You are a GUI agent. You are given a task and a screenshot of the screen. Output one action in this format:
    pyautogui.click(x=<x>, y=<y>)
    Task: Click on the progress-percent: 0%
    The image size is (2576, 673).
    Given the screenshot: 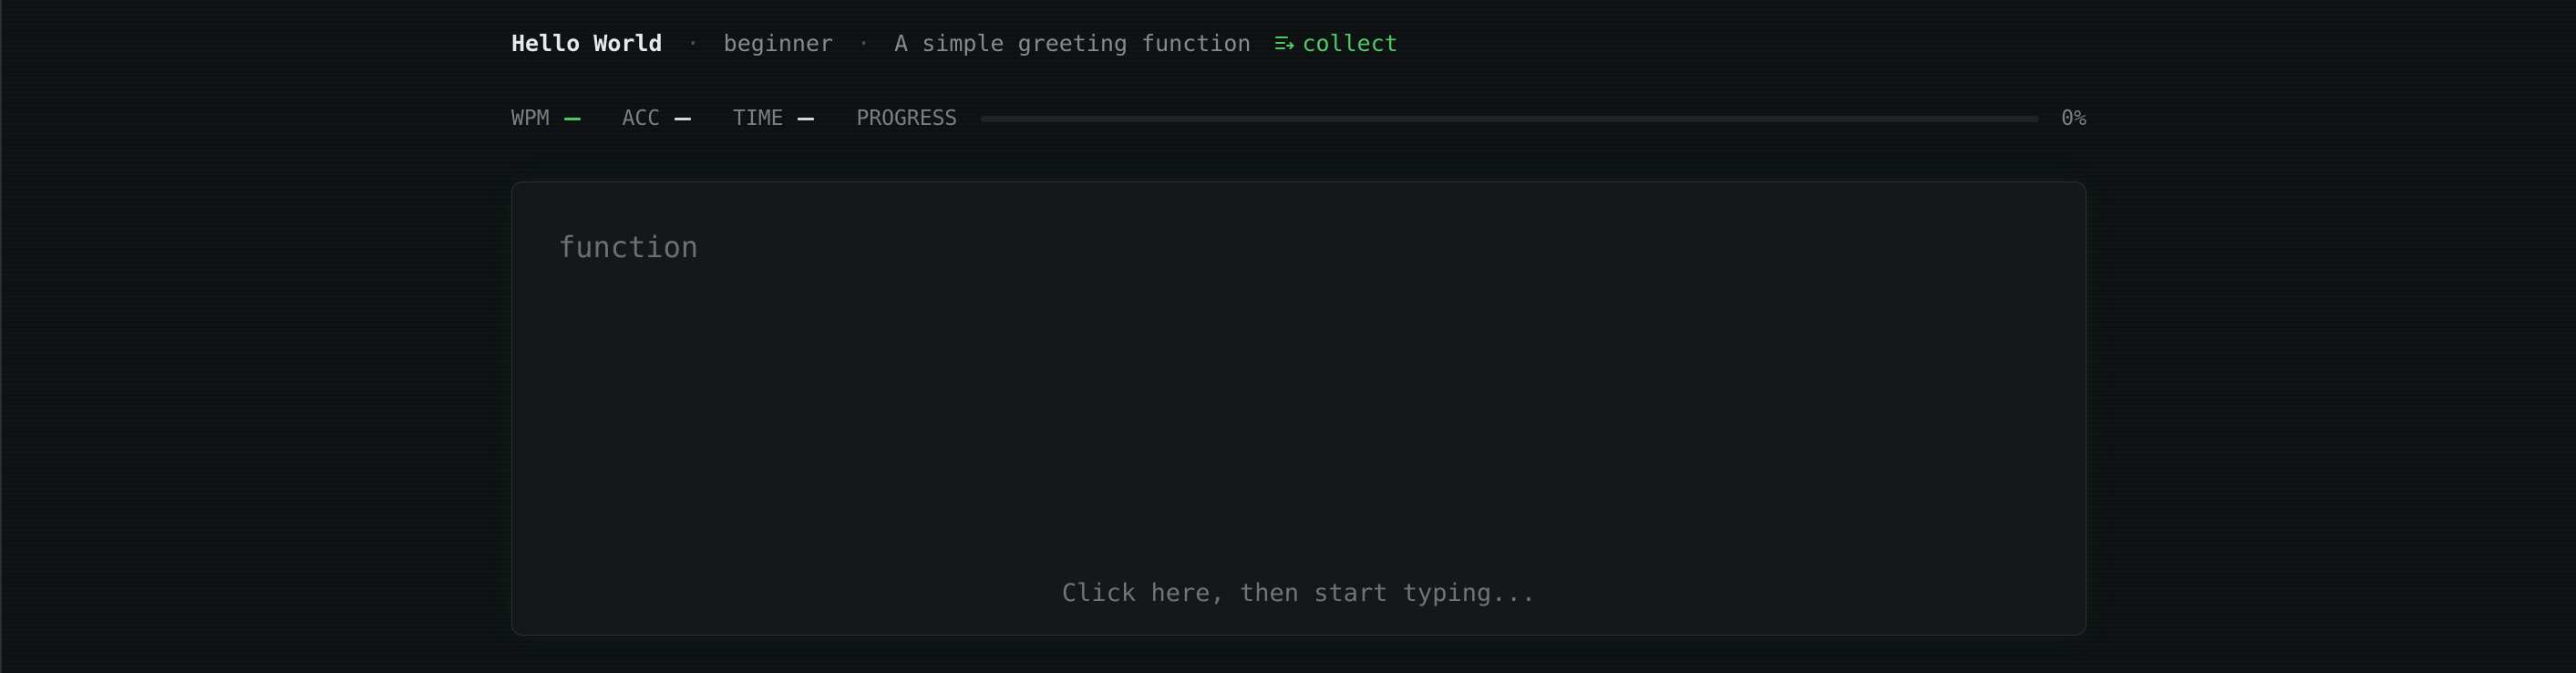 What is the action you would take?
    pyautogui.click(x=2074, y=119)
    